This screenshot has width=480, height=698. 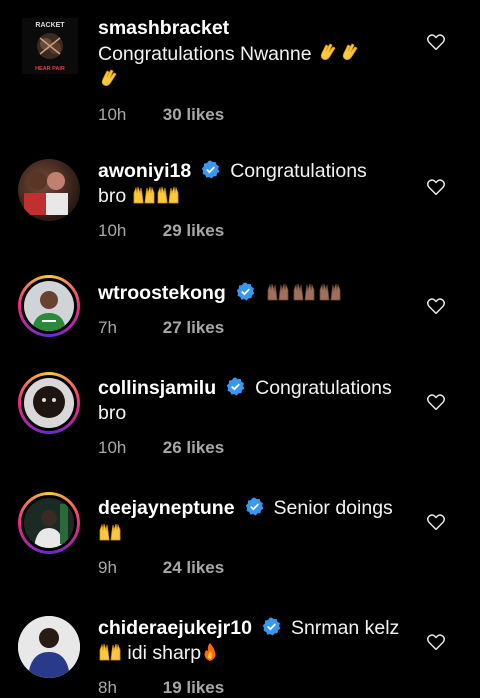 What do you see at coordinates (205, 54) in the screenshot?
I see `comment-content: Congratulations Nwanne` at bounding box center [205, 54].